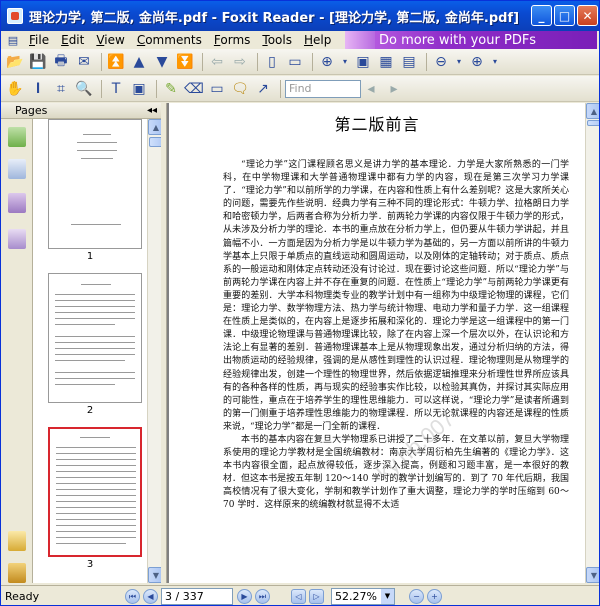 The height and width of the screenshot is (606, 600). Describe the element at coordinates (593, 123) in the screenshot. I see `scrollbar-thumb` at that location.